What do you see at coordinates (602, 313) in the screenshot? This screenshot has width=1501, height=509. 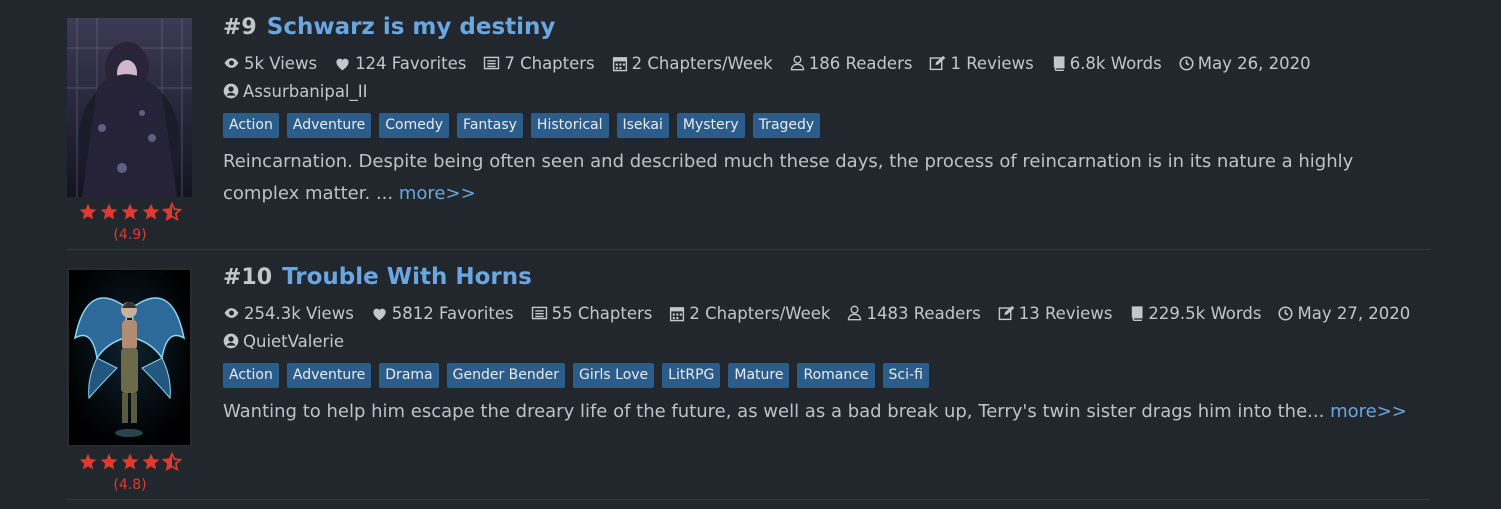 I see `chapters-text: 55 Chapters` at bounding box center [602, 313].